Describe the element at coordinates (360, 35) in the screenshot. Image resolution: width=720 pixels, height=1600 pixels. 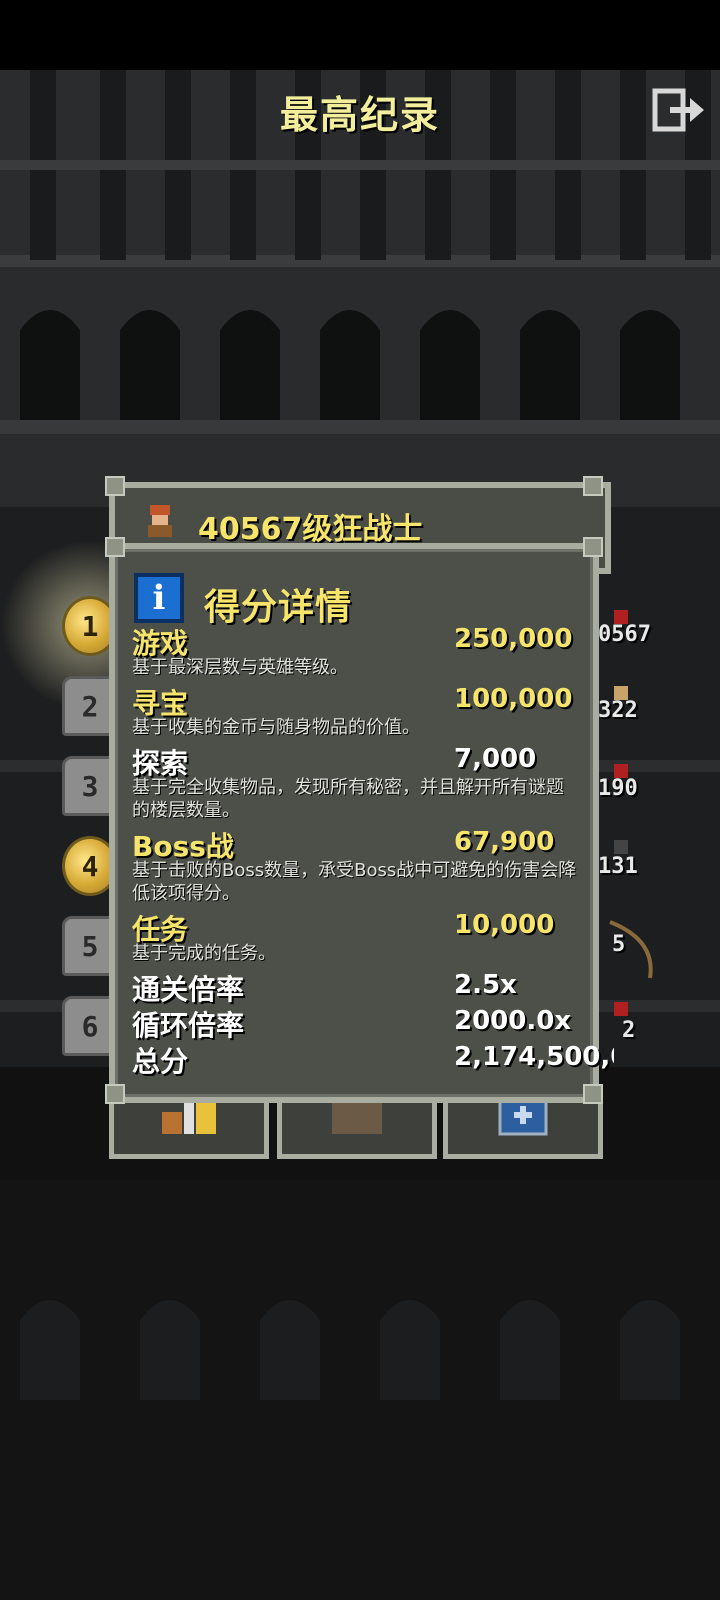
I see `status-bar` at that location.